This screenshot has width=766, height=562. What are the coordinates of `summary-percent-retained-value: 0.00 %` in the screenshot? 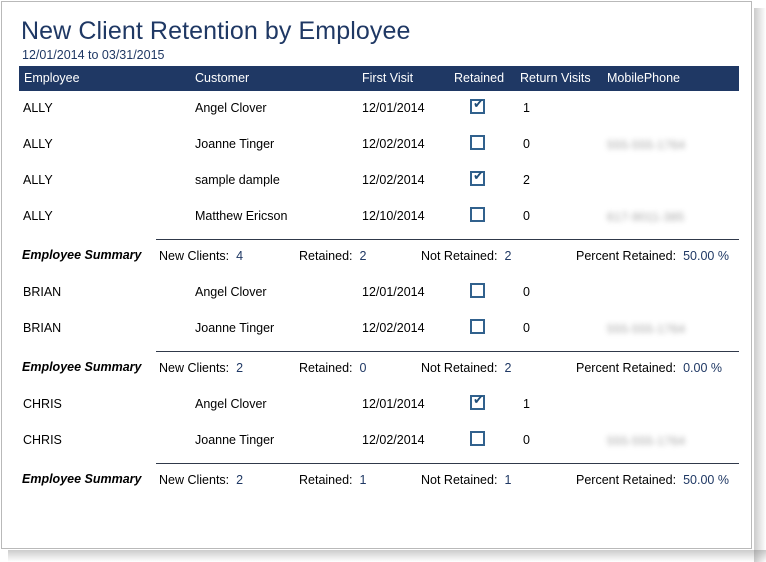 It's located at (702, 368).